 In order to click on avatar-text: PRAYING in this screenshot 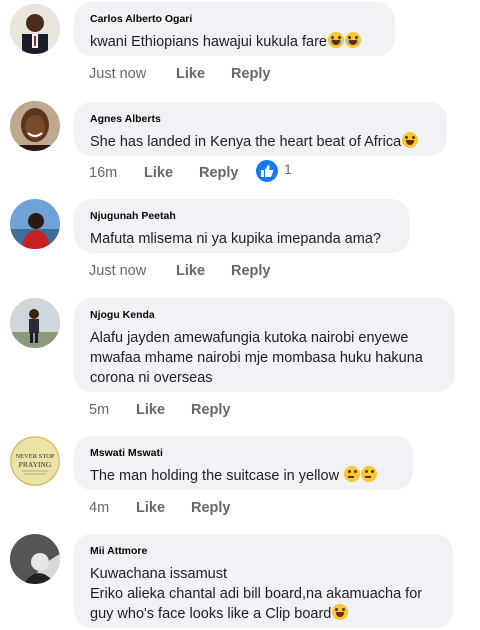, I will do `click(35, 464)`.